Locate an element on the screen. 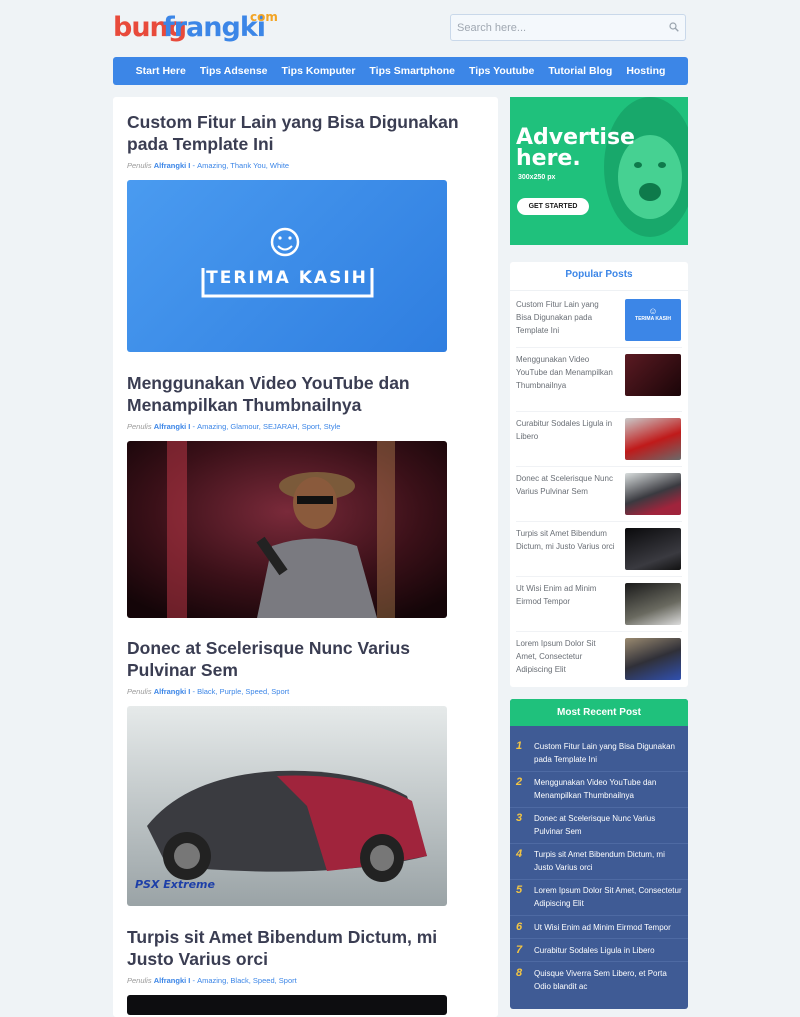 The image size is (800, 1017). ad-size: 300x250 px is located at coordinates (537, 177).